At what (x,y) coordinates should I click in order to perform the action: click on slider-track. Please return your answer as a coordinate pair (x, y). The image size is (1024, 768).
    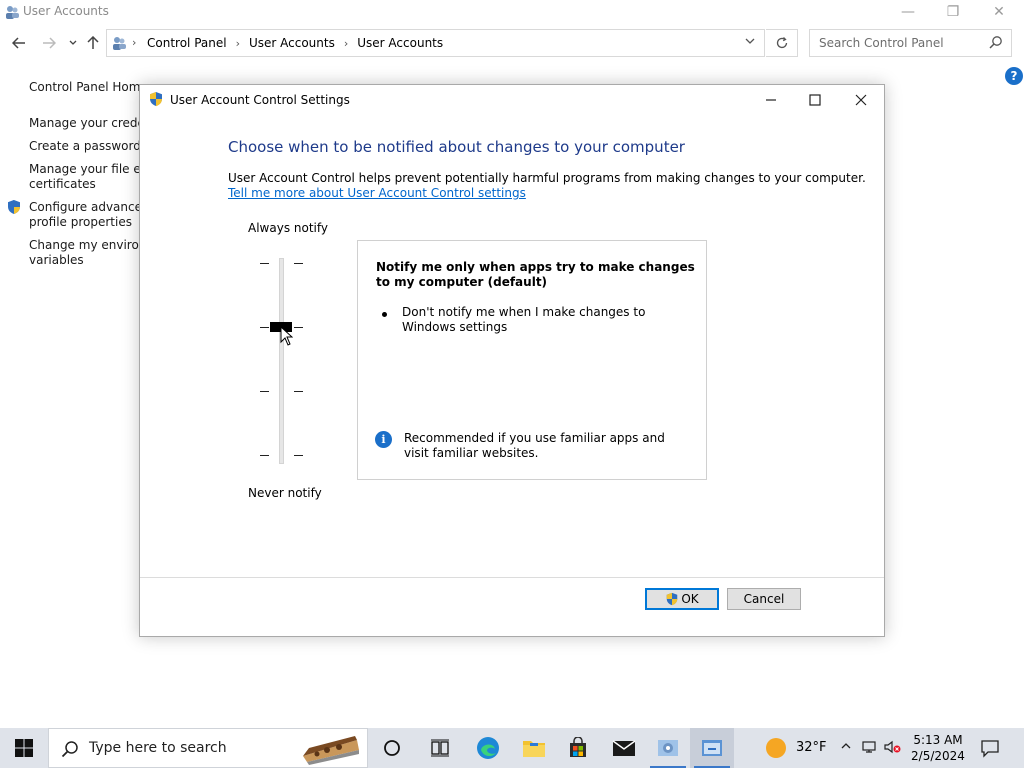
    Looking at the image, I should click on (281, 361).